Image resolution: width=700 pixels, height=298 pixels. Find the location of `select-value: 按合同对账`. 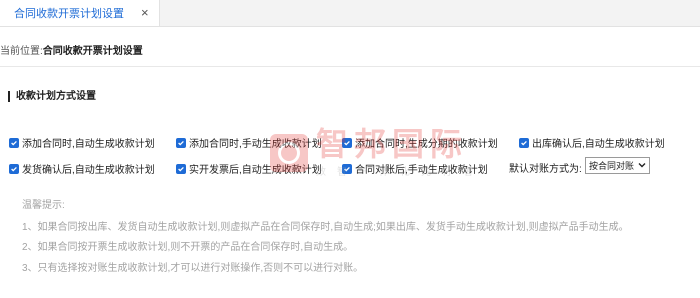

select-value: 按合同对账 is located at coordinates (612, 166).